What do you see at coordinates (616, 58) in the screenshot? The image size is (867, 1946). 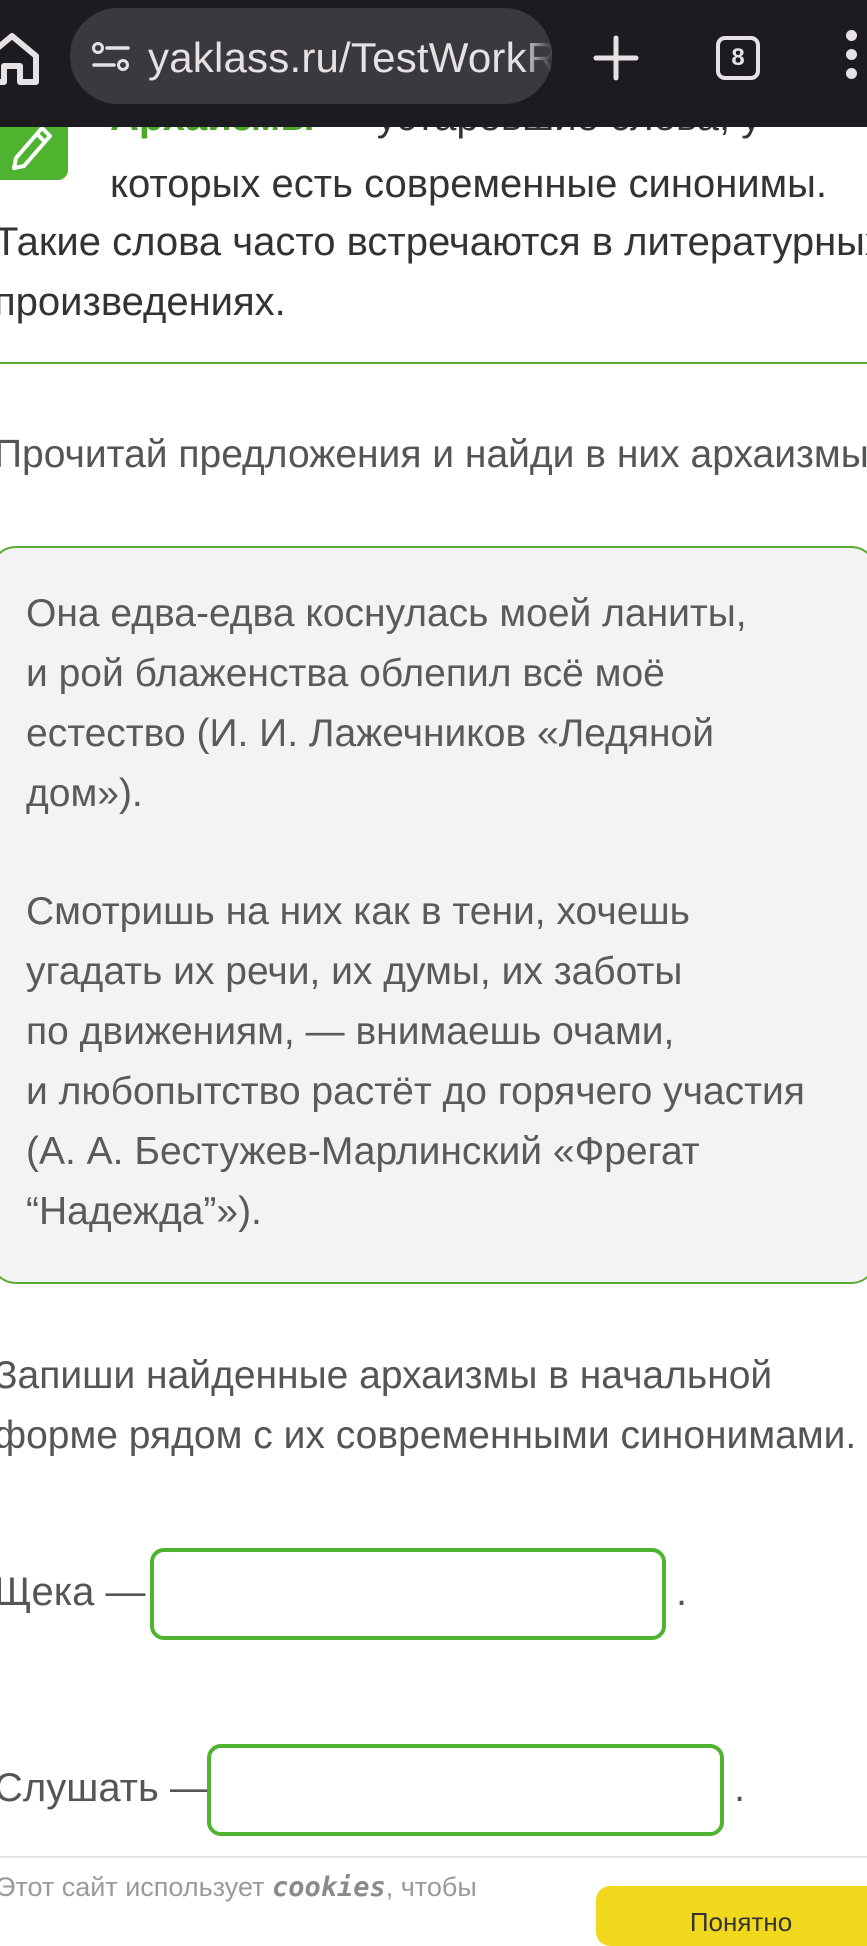 I see `new-tab-plus-icon` at bounding box center [616, 58].